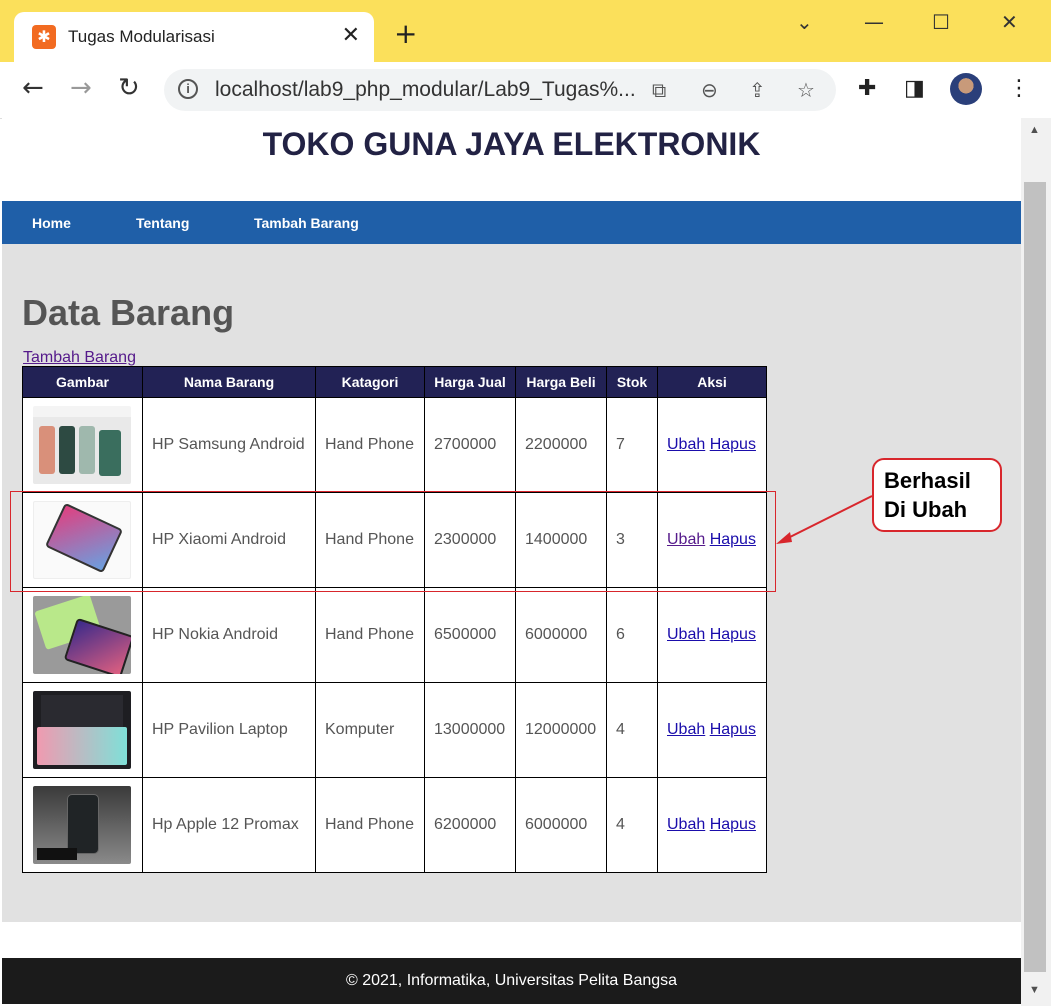  Describe the element at coordinates (470, 635) in the screenshot. I see `cell-harga-jual: 6500000` at that location.